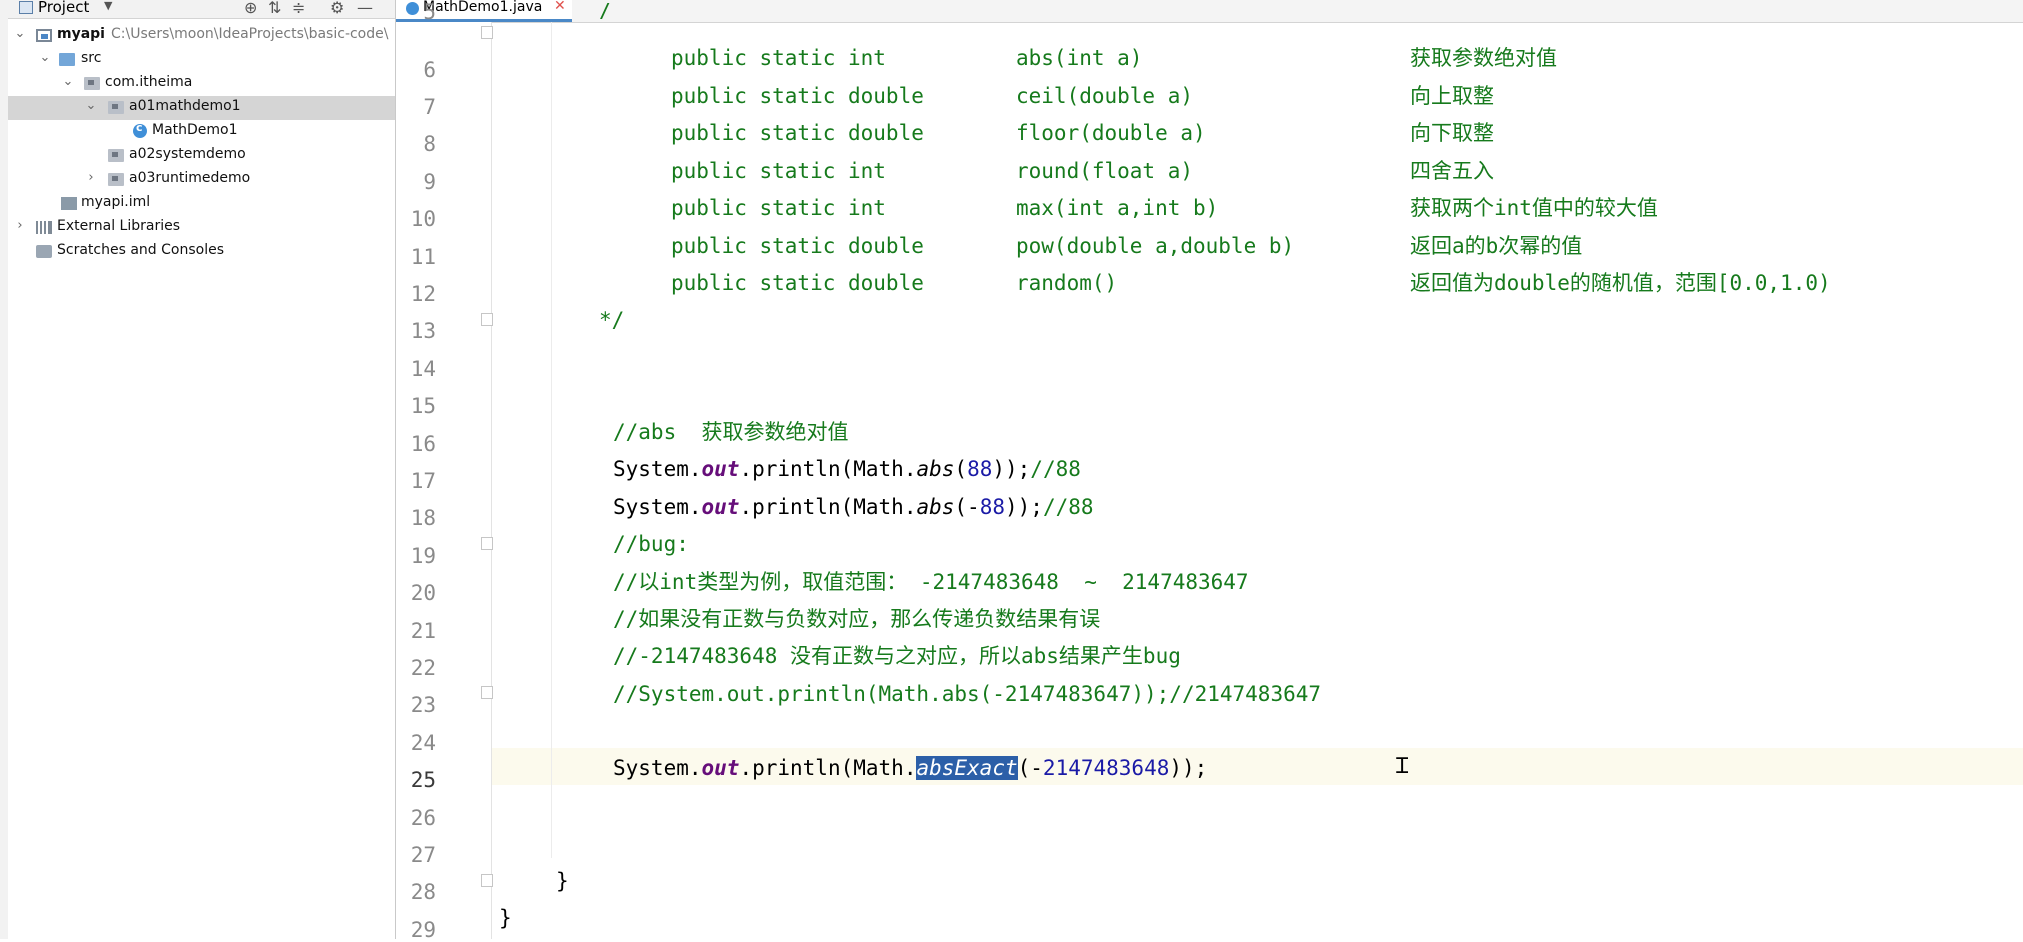 Image resolution: width=2023 pixels, height=942 pixels. What do you see at coordinates (201, 156) in the screenshot?
I see `tree-item-a02systemdemo: a02systemdemo` at bounding box center [201, 156].